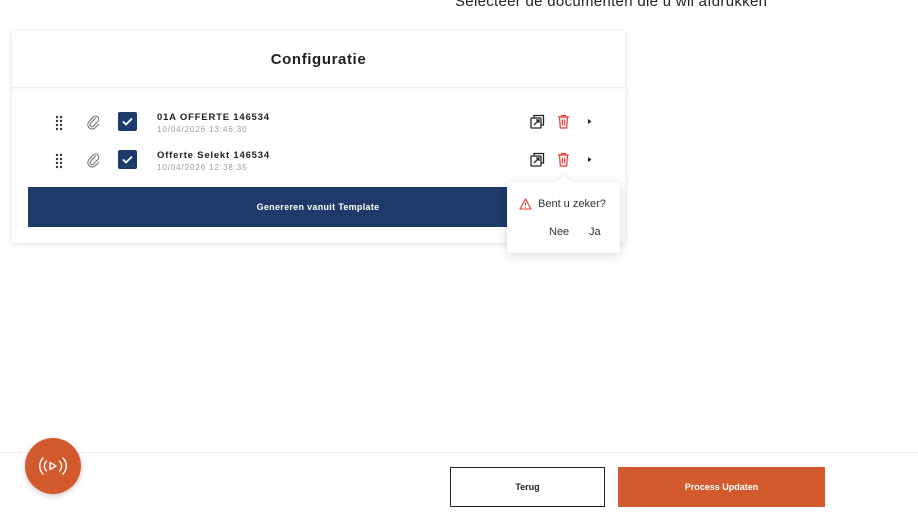 The width and height of the screenshot is (918, 525). I want to click on document-name: 01A OFFERTE 146534, so click(213, 117).